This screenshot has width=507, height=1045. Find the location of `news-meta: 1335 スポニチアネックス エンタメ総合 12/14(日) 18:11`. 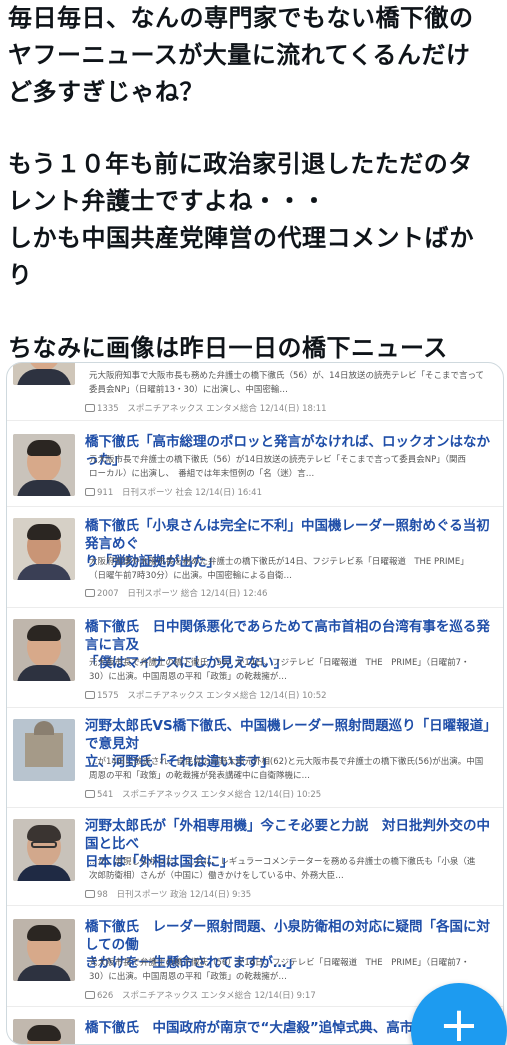

news-meta: 1335 スポニチアネックス エンタメ総合 12/14(日) 18:11 is located at coordinates (290, 409).